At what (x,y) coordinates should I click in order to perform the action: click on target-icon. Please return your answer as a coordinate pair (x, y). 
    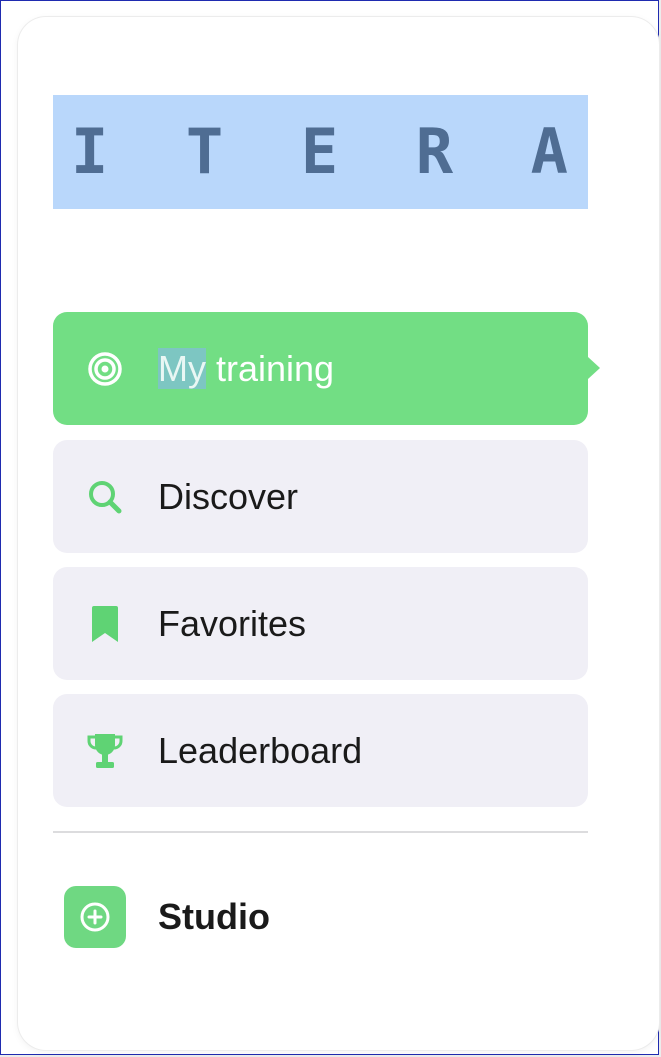
    Looking at the image, I should click on (105, 369).